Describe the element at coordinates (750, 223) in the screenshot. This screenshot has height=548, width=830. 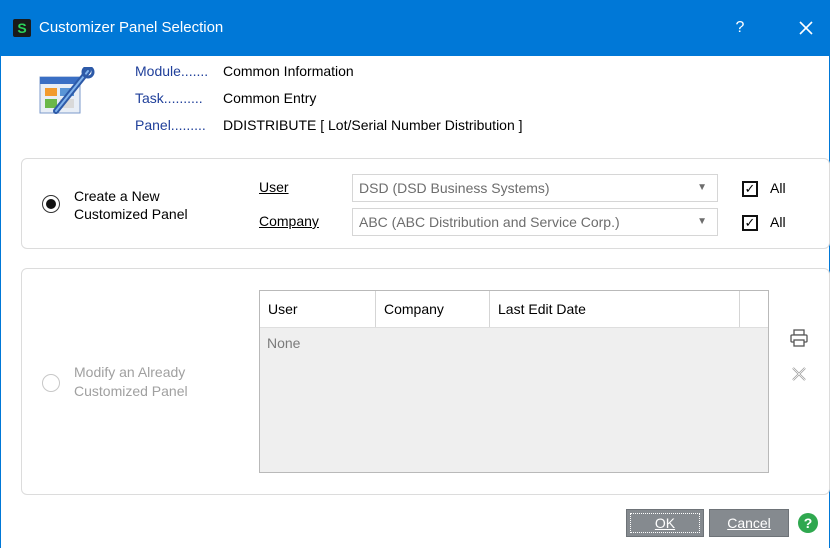
I see `company-all-checkbox: ✓` at that location.